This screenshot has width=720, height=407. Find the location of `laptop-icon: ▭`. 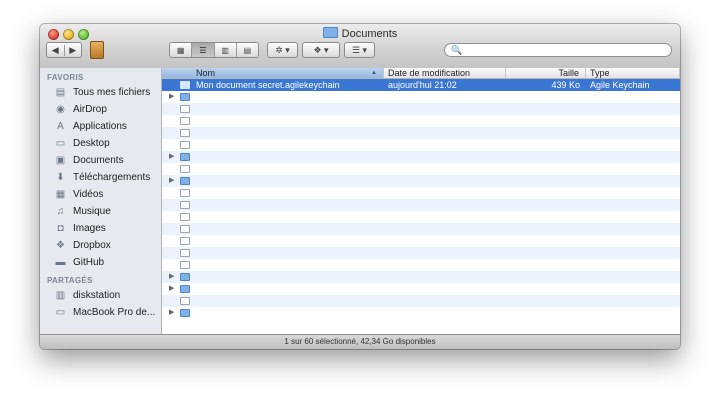

laptop-icon: ▭ is located at coordinates (60, 312).